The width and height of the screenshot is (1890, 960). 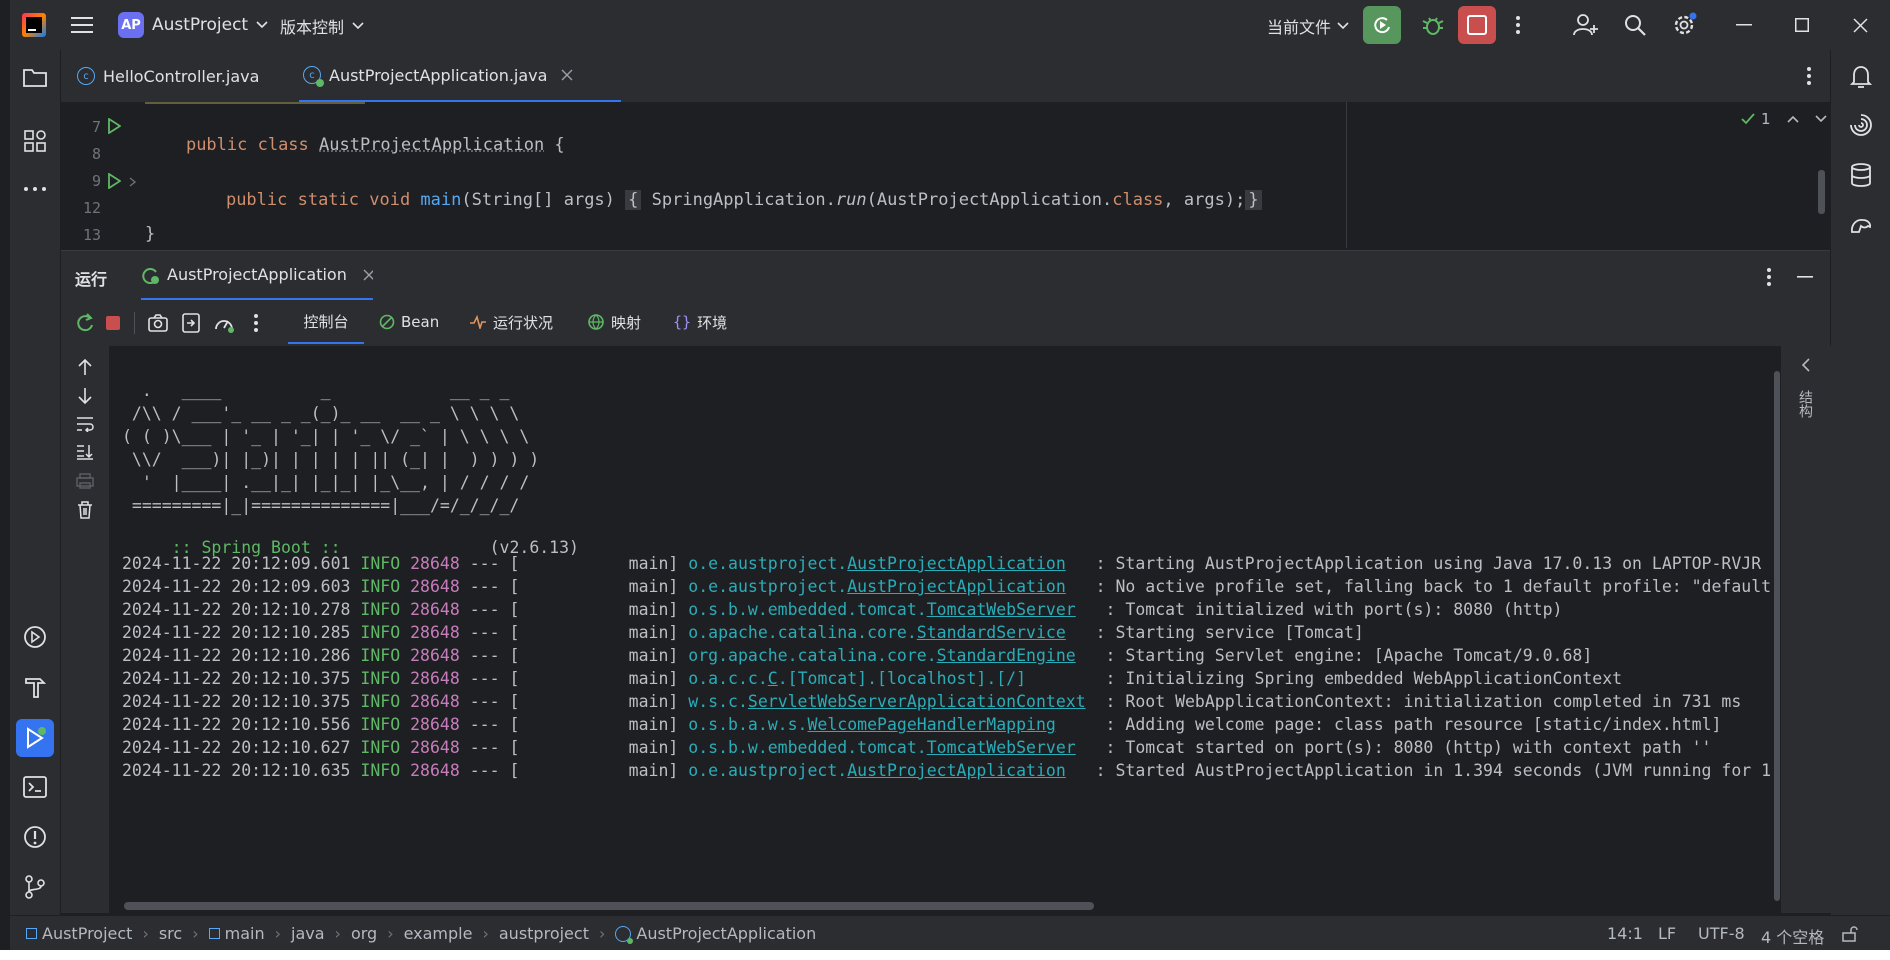 I want to click on stop-icon, so click(x=113, y=323).